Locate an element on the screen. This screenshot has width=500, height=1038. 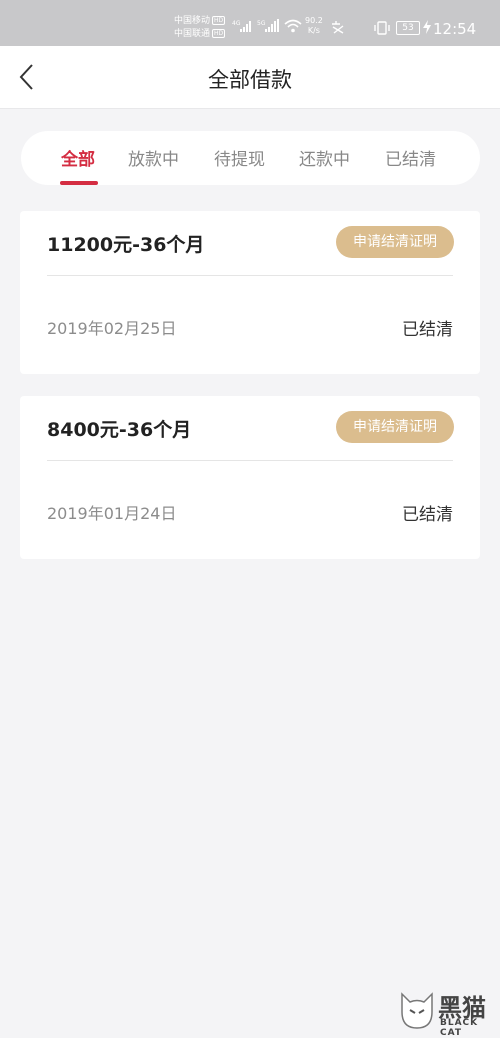
network-speed: 90.2 K/s is located at coordinates (314, 26).